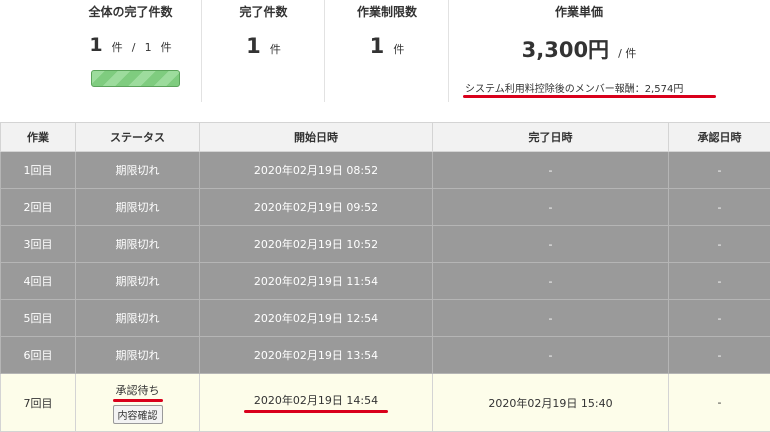  Describe the element at coordinates (398, 49) in the screenshot. I see `limit-unit: 件` at that location.